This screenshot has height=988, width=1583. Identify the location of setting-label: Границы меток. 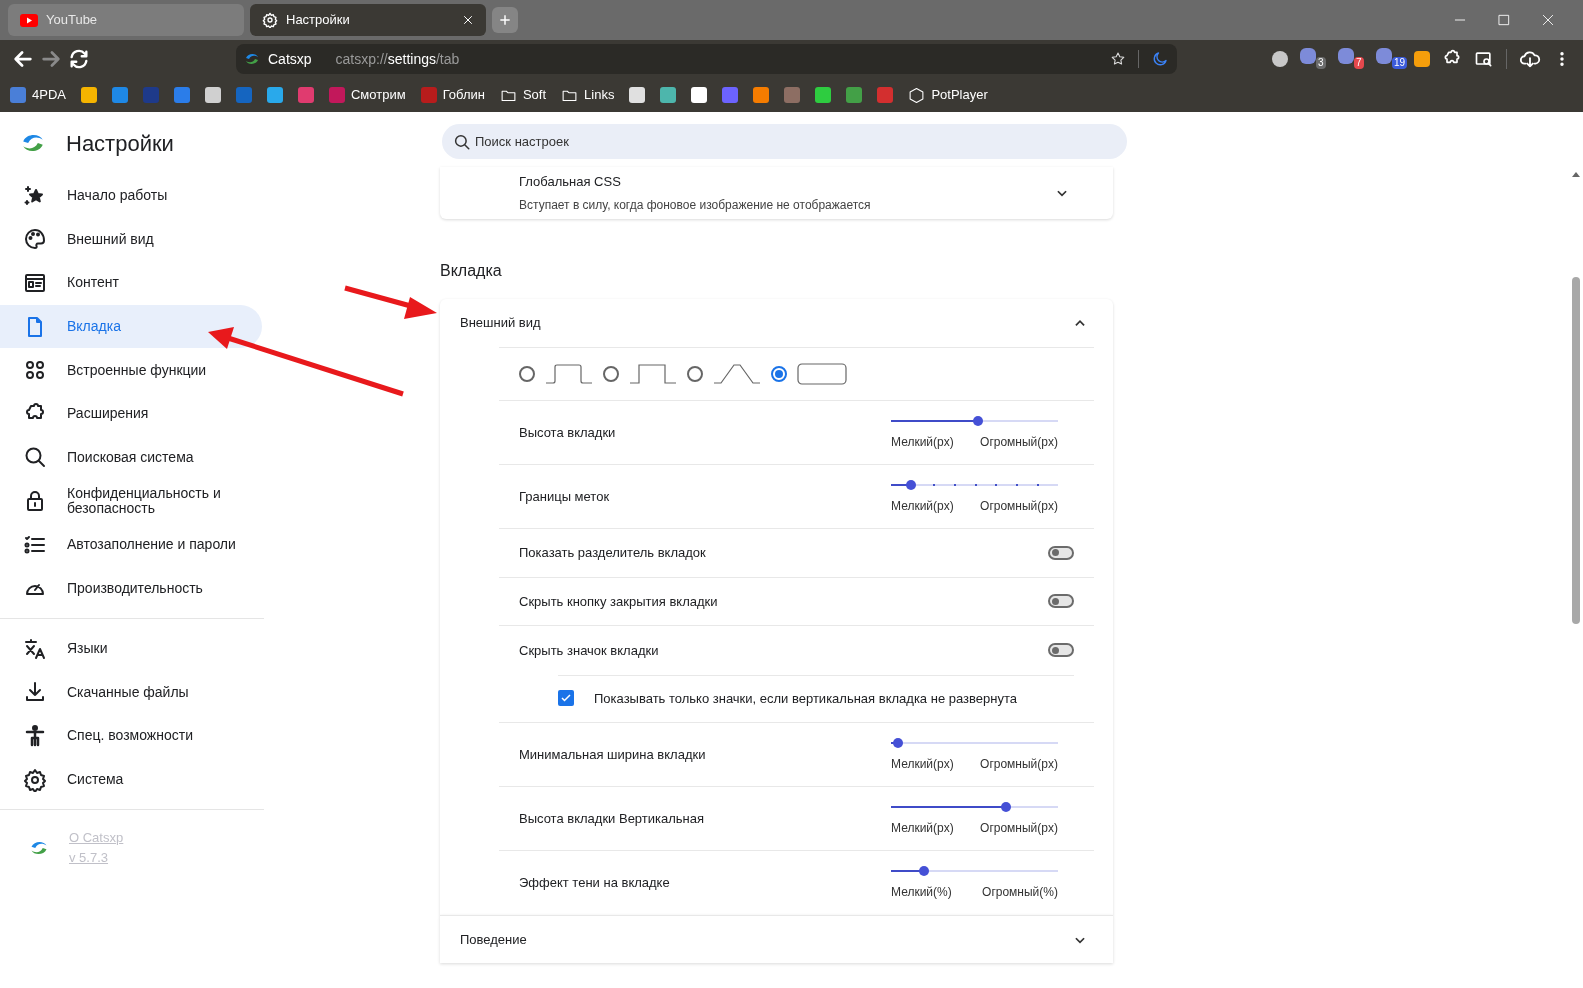
(565, 496).